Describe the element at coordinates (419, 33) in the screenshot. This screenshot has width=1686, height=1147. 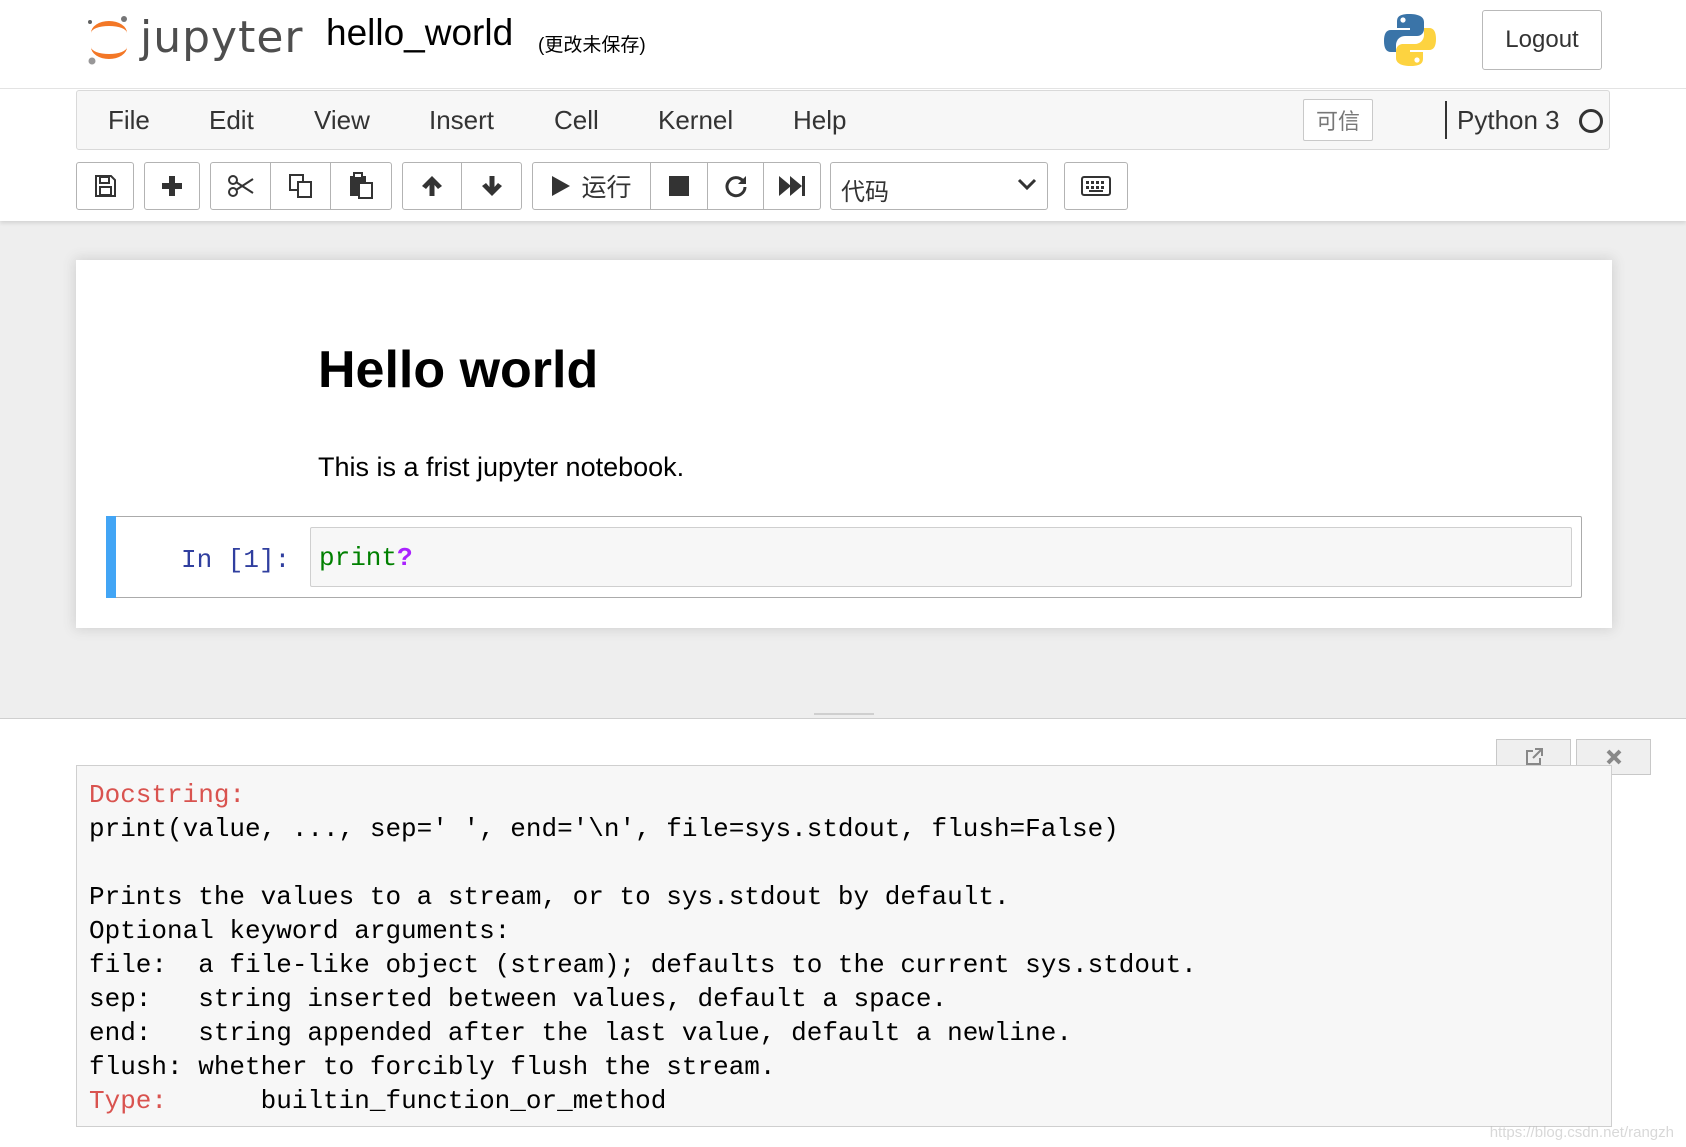
I see `notebook-name: hello_world` at that location.